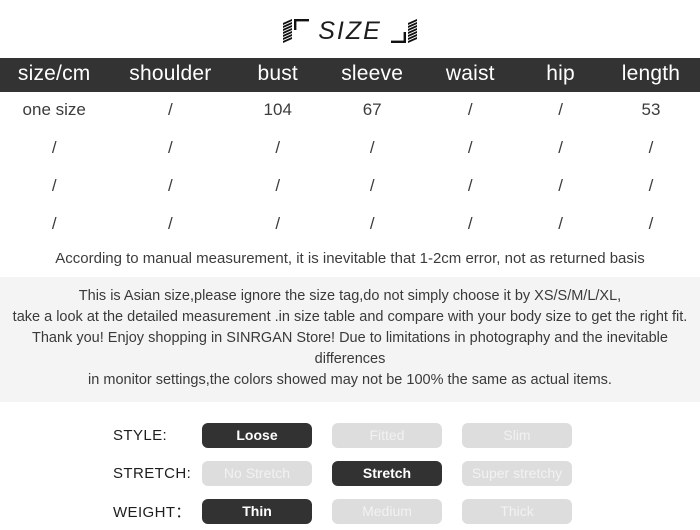 The height and width of the screenshot is (530, 700). I want to click on column-header-length: length, so click(651, 73).